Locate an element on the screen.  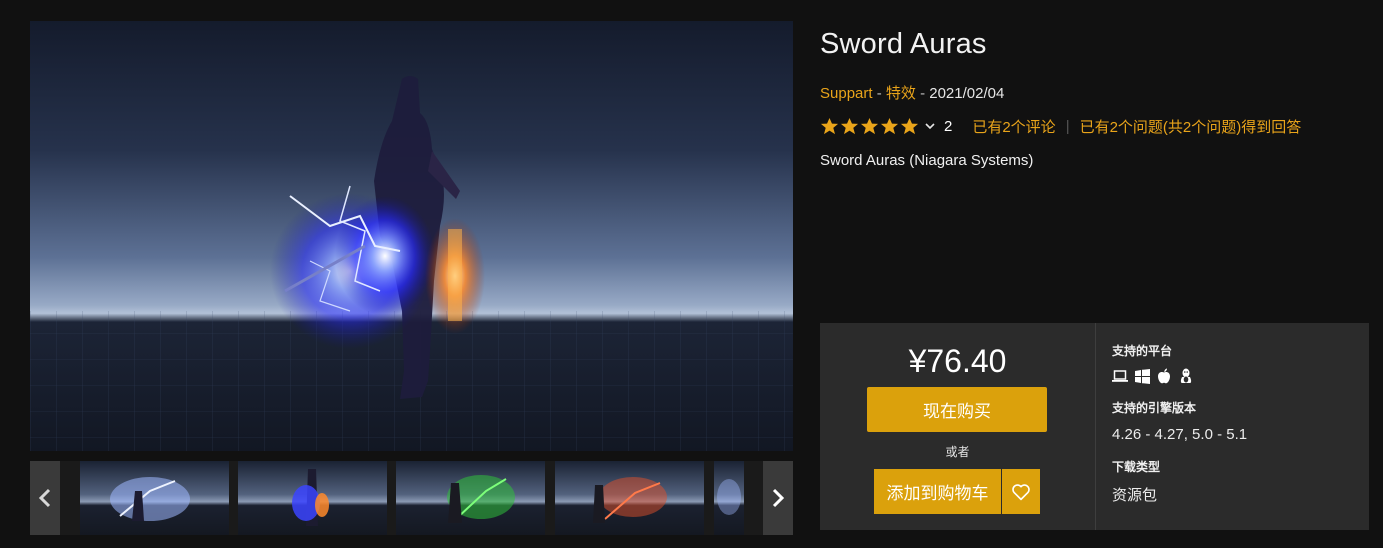
thumbnail-strip is located at coordinates (411, 498).